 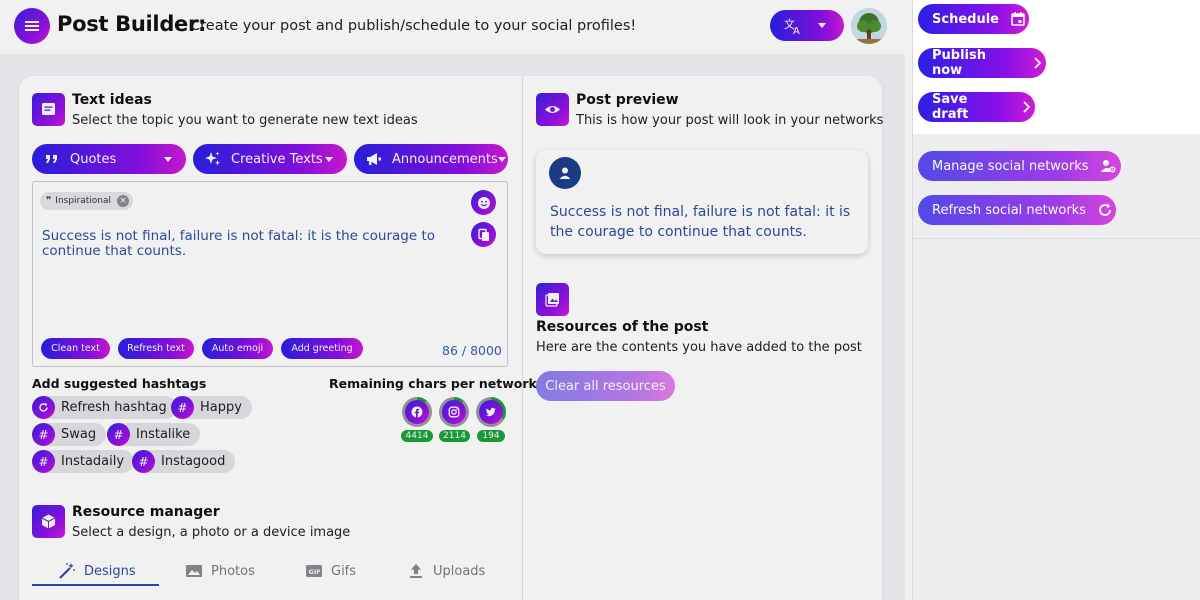 What do you see at coordinates (965, 19) in the screenshot?
I see `schedule-label: Schedule` at bounding box center [965, 19].